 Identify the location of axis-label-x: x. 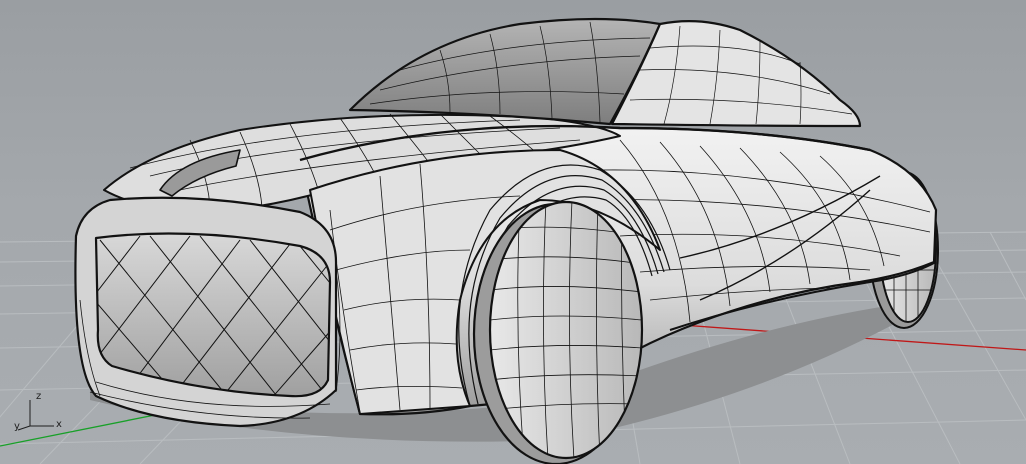
(59, 424).